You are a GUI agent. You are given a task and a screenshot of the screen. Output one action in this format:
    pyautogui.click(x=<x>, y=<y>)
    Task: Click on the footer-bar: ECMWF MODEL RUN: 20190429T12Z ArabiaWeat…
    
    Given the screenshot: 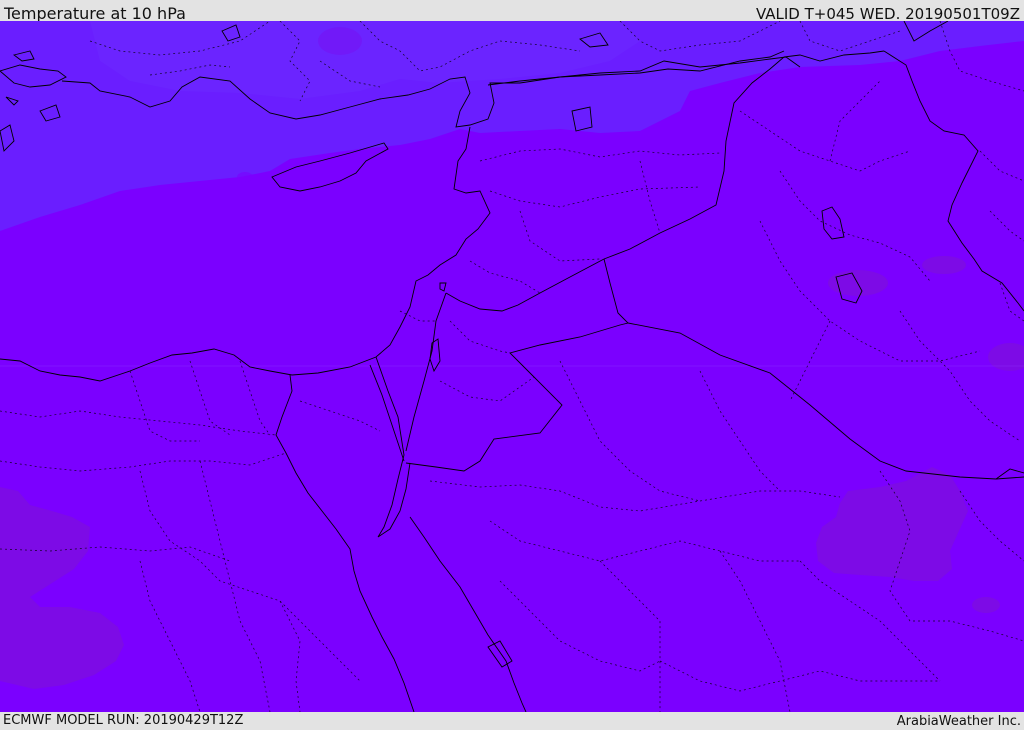 What is the action you would take?
    pyautogui.click(x=512, y=720)
    